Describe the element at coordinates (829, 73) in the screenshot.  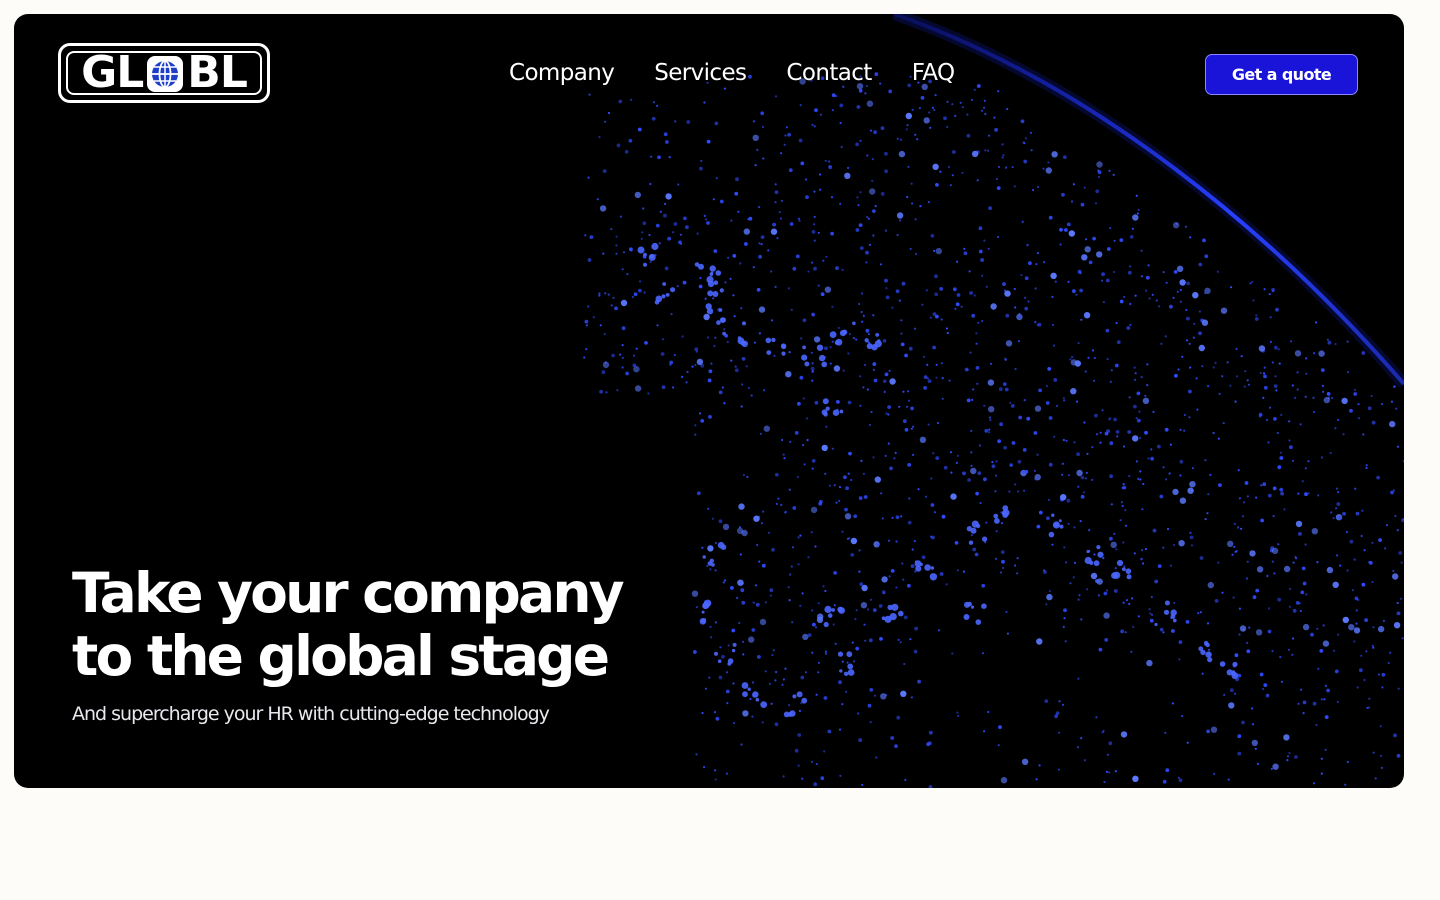
I see `nav-contact: Contact` at that location.